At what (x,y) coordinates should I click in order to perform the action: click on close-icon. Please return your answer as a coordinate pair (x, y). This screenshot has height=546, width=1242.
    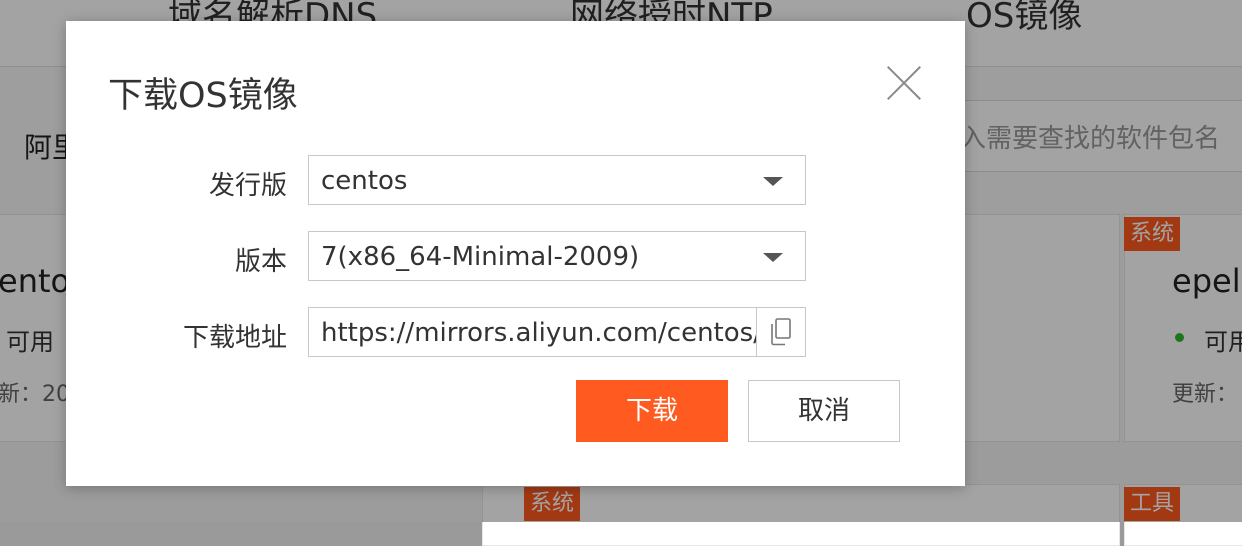
    Looking at the image, I should click on (904, 83).